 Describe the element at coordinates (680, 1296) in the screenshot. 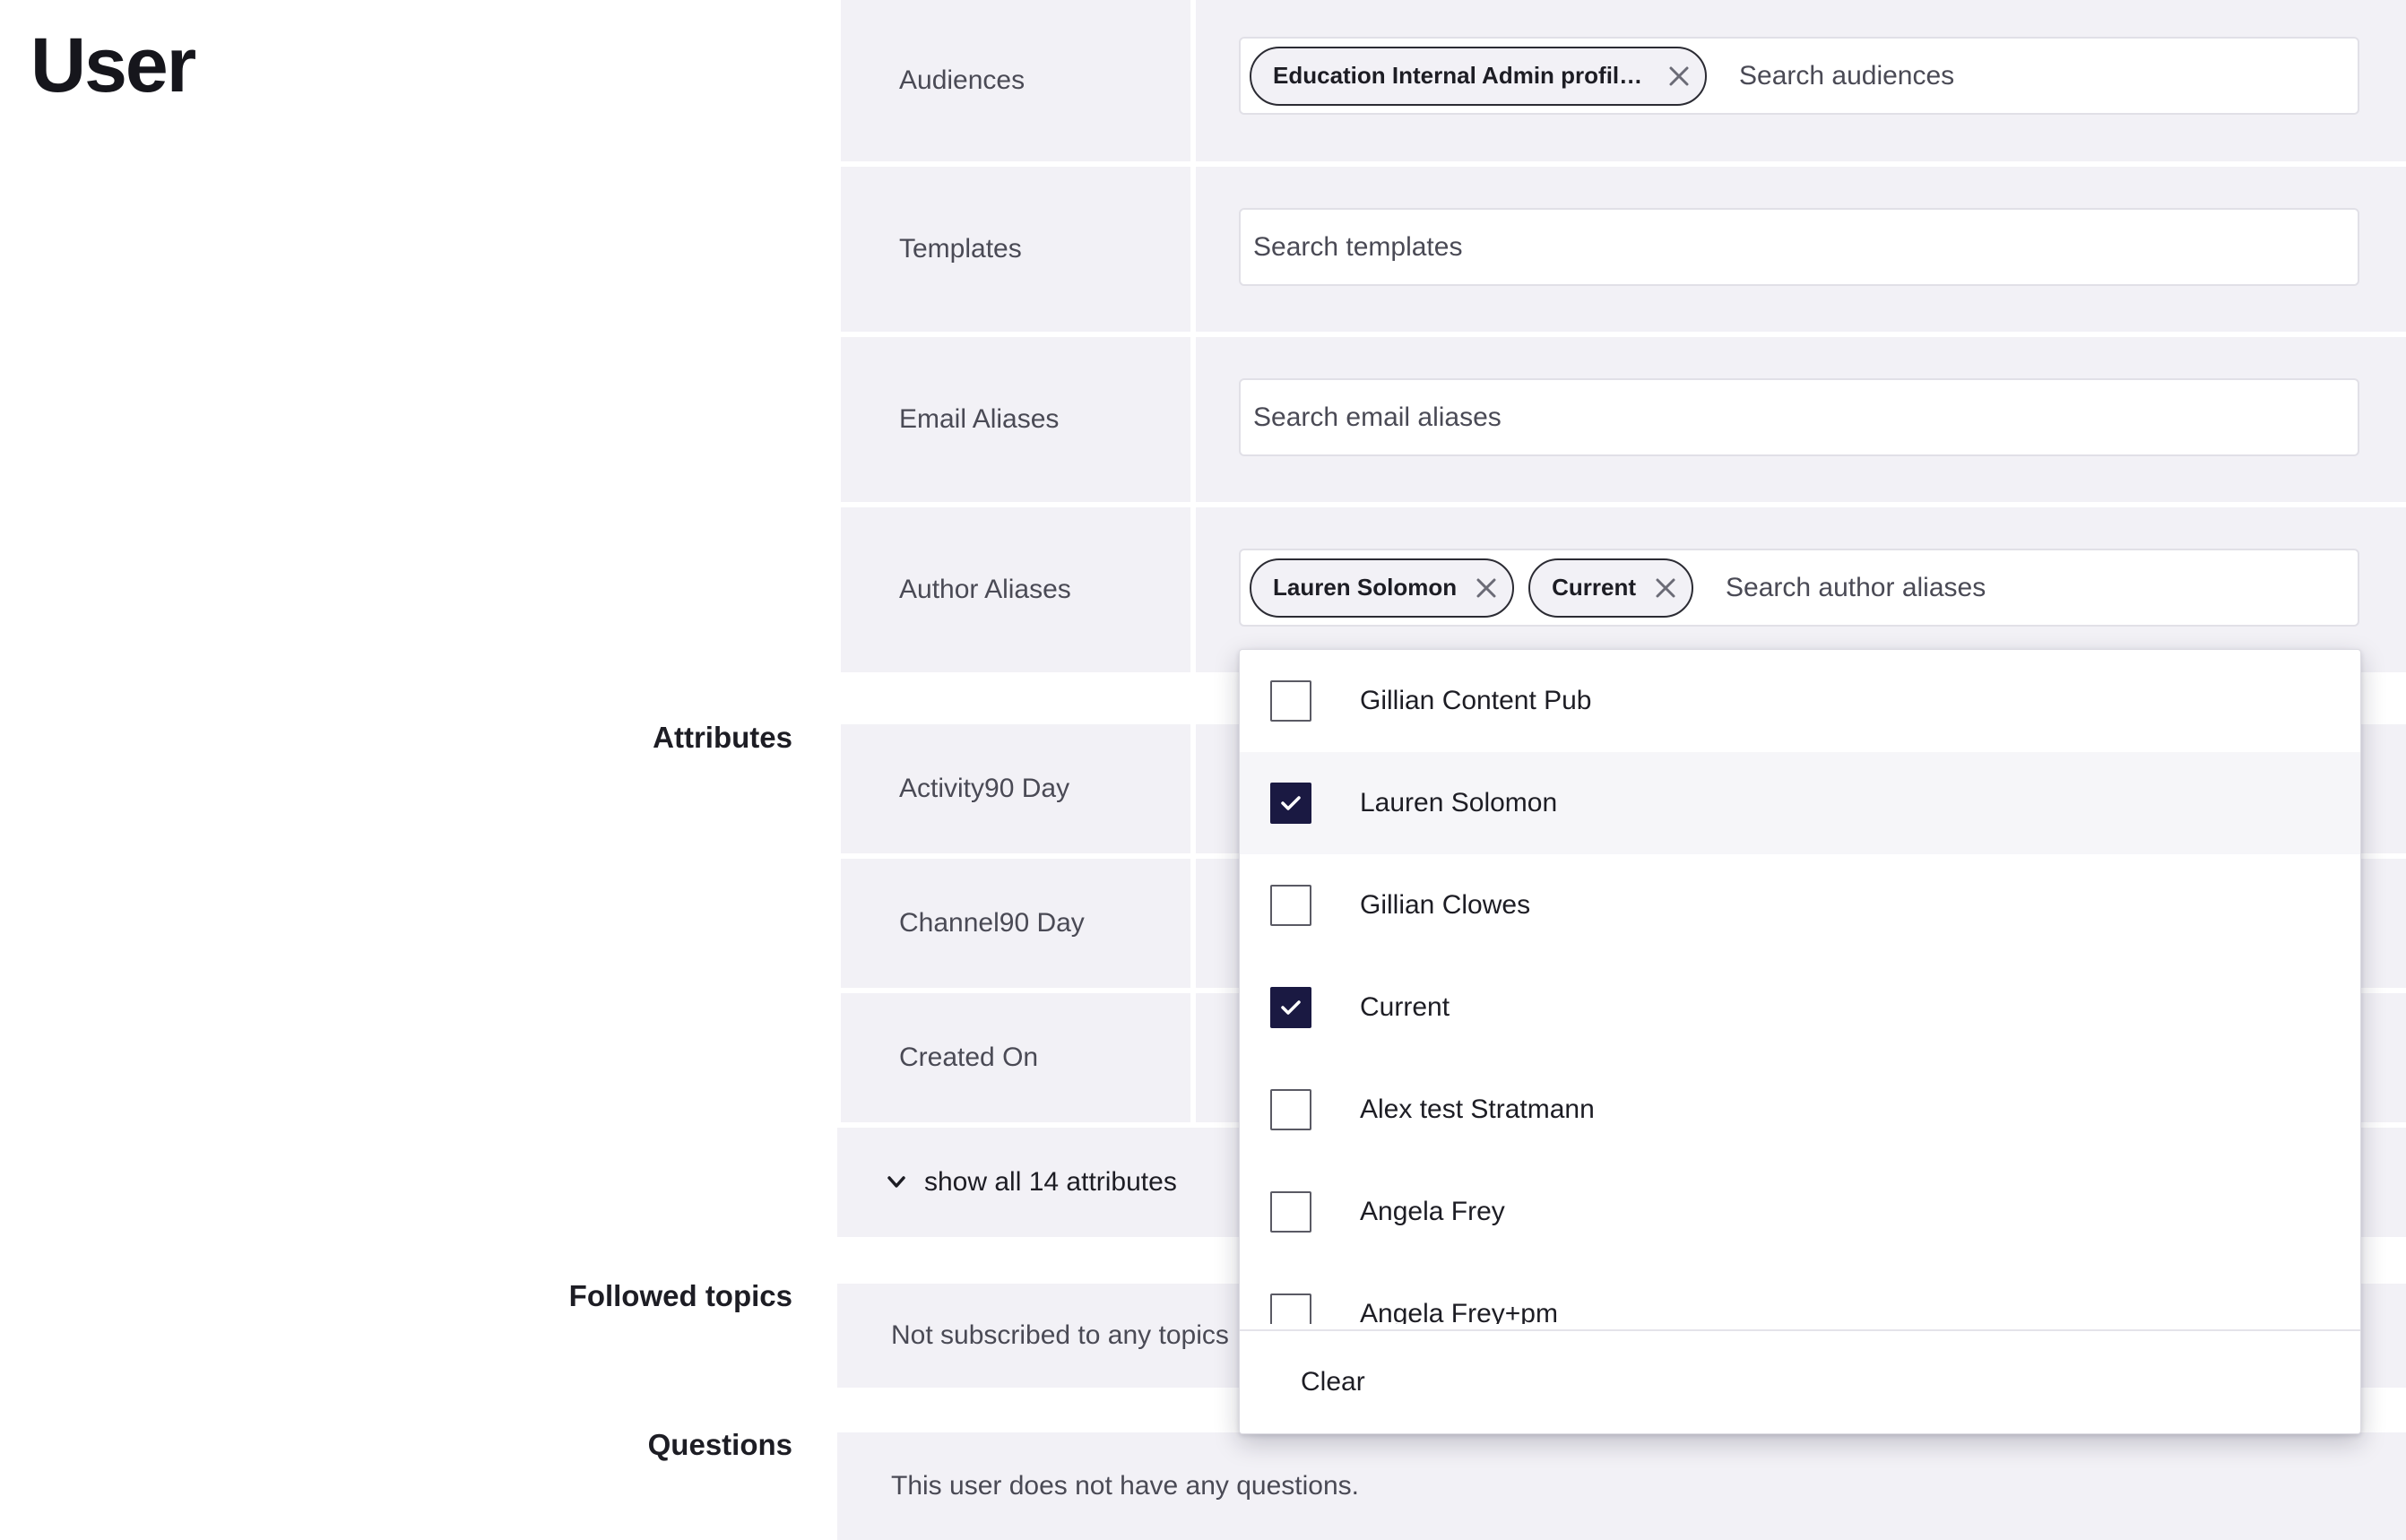

I see `followed-topics-section-title: Followed topics` at that location.